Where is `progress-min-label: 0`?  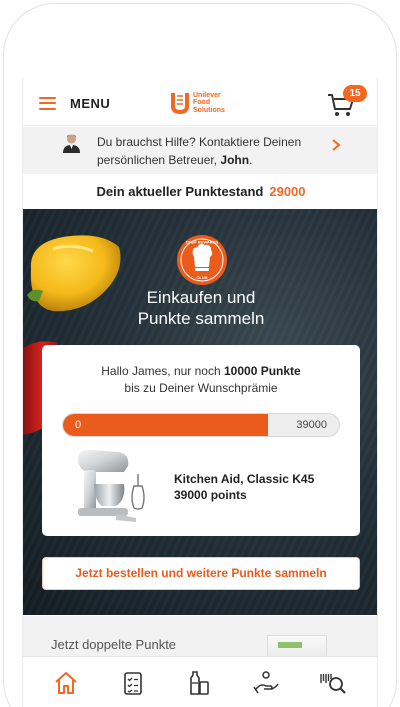 progress-min-label: 0 is located at coordinates (78, 425).